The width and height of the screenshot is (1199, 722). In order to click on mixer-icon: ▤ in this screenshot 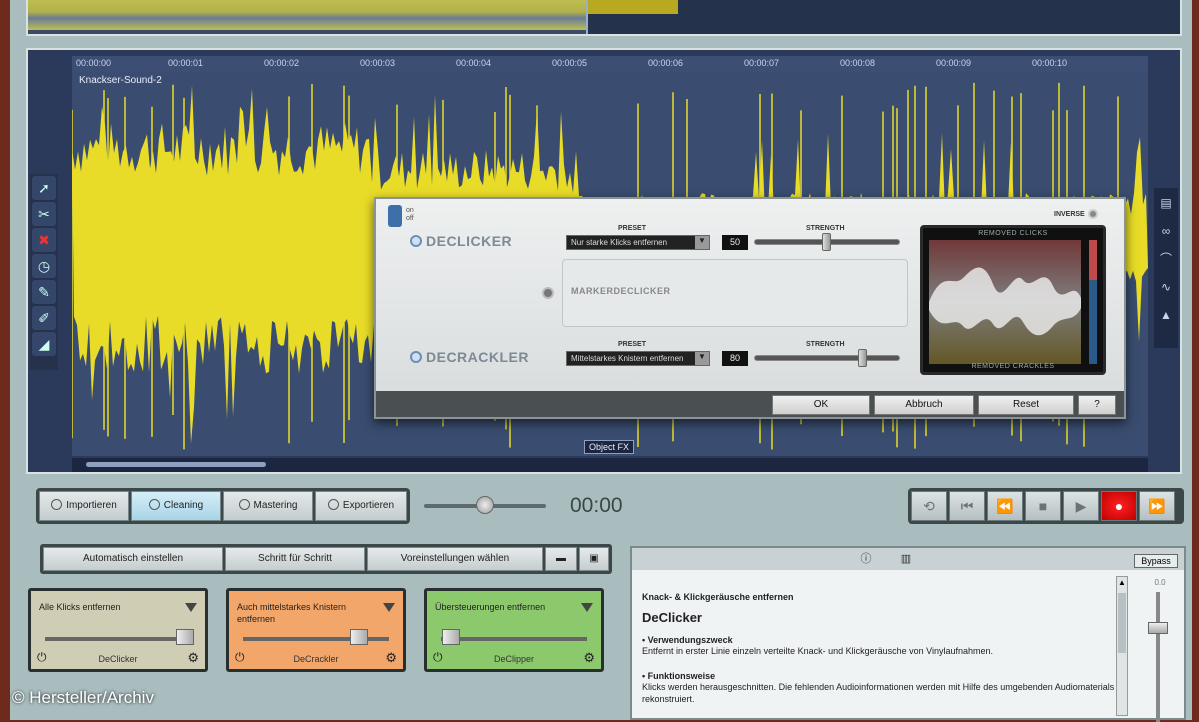, I will do `click(1166, 203)`.